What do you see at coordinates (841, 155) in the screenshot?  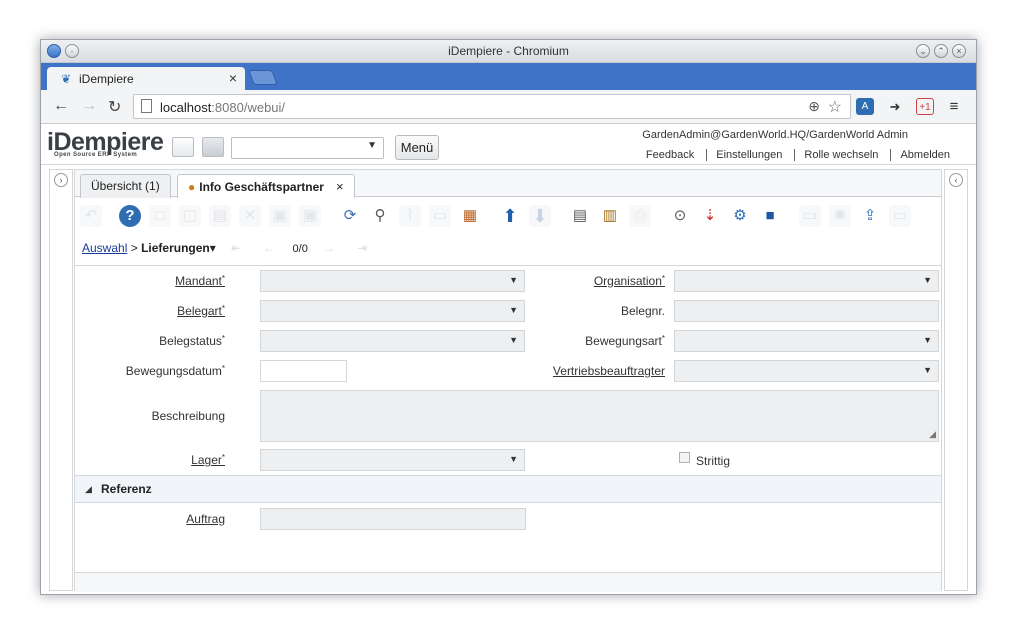 I see `change-role-link: Rolle wechseln` at bounding box center [841, 155].